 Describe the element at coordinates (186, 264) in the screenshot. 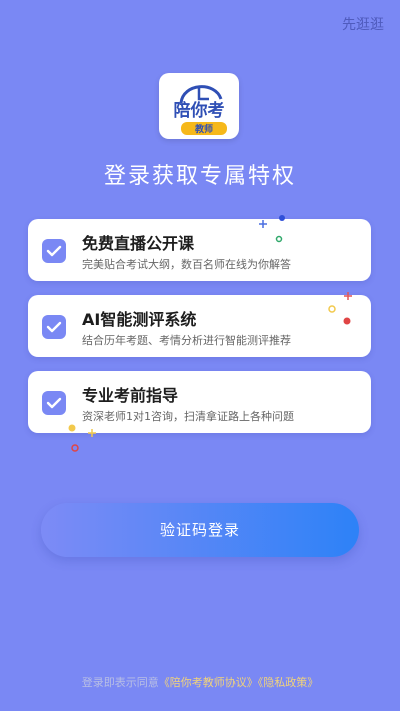

I see `feature-description: 完美贴合考试大纲，数百名师在线为你解答` at that location.